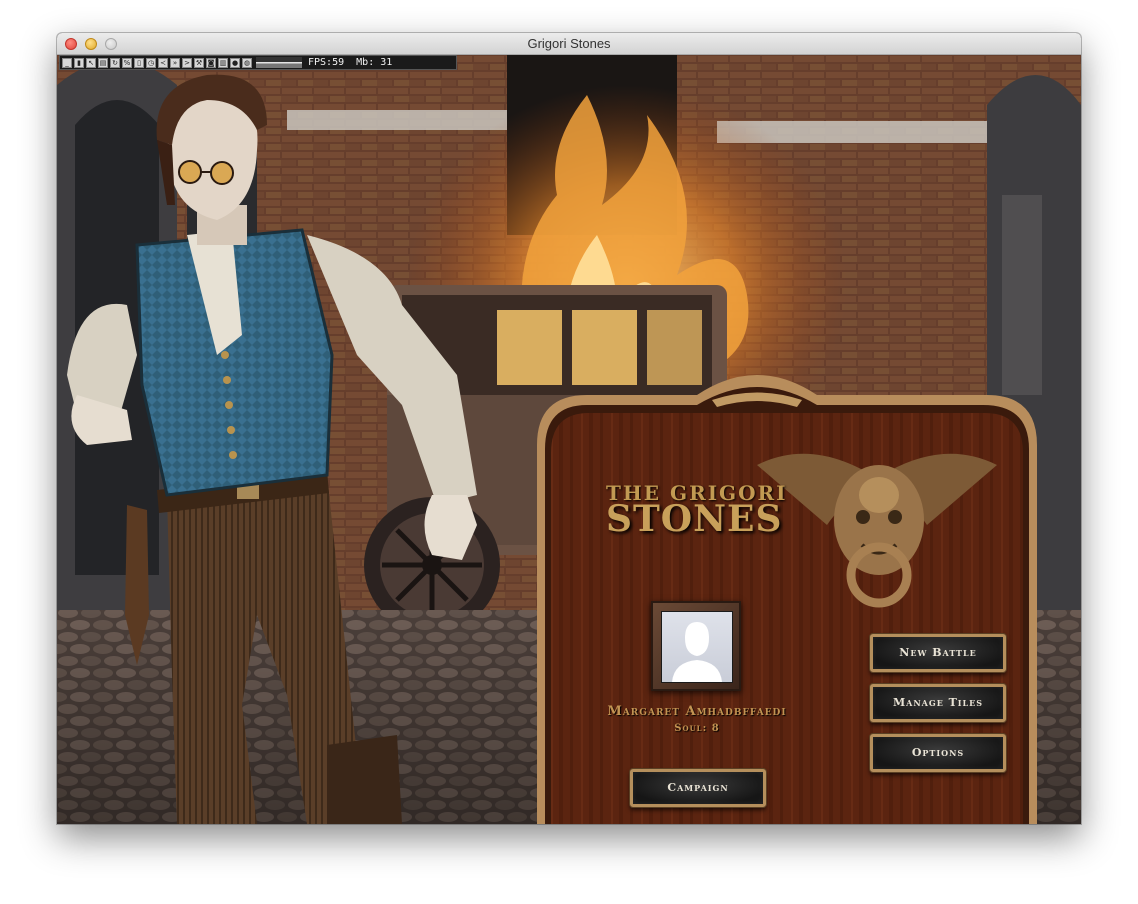  I want to click on campaign-button: Campaign, so click(698, 788).